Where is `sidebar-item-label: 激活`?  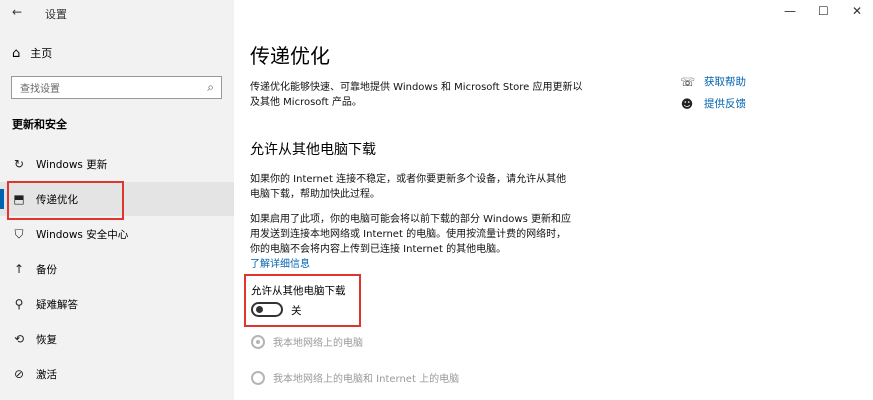
sidebar-item-label: 激活 is located at coordinates (46, 374).